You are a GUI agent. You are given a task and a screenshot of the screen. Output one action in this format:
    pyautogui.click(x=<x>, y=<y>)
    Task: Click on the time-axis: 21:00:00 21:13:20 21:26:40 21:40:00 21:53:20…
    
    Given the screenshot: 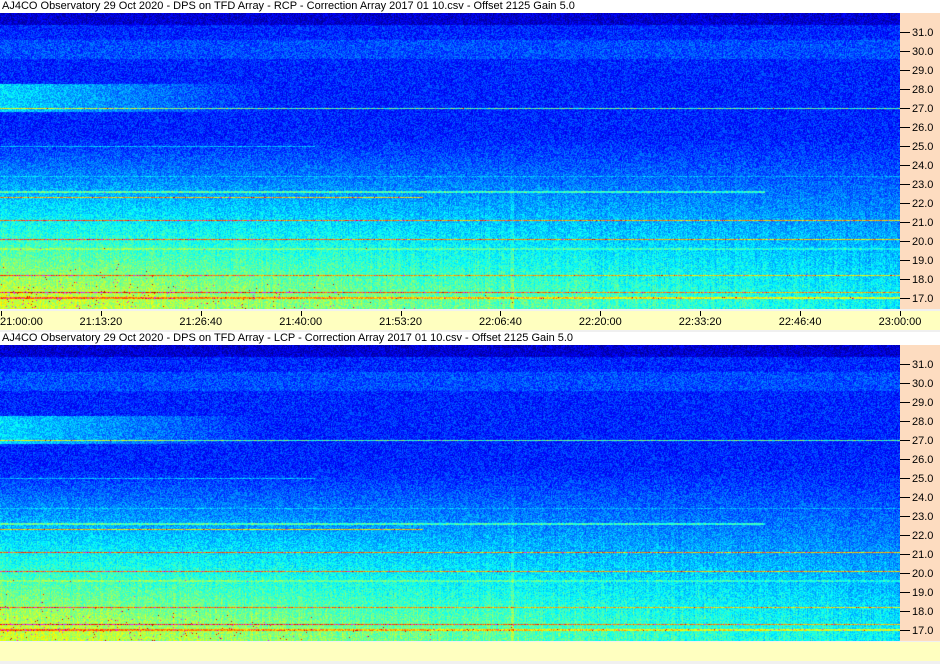 What is the action you would take?
    pyautogui.click(x=470, y=320)
    